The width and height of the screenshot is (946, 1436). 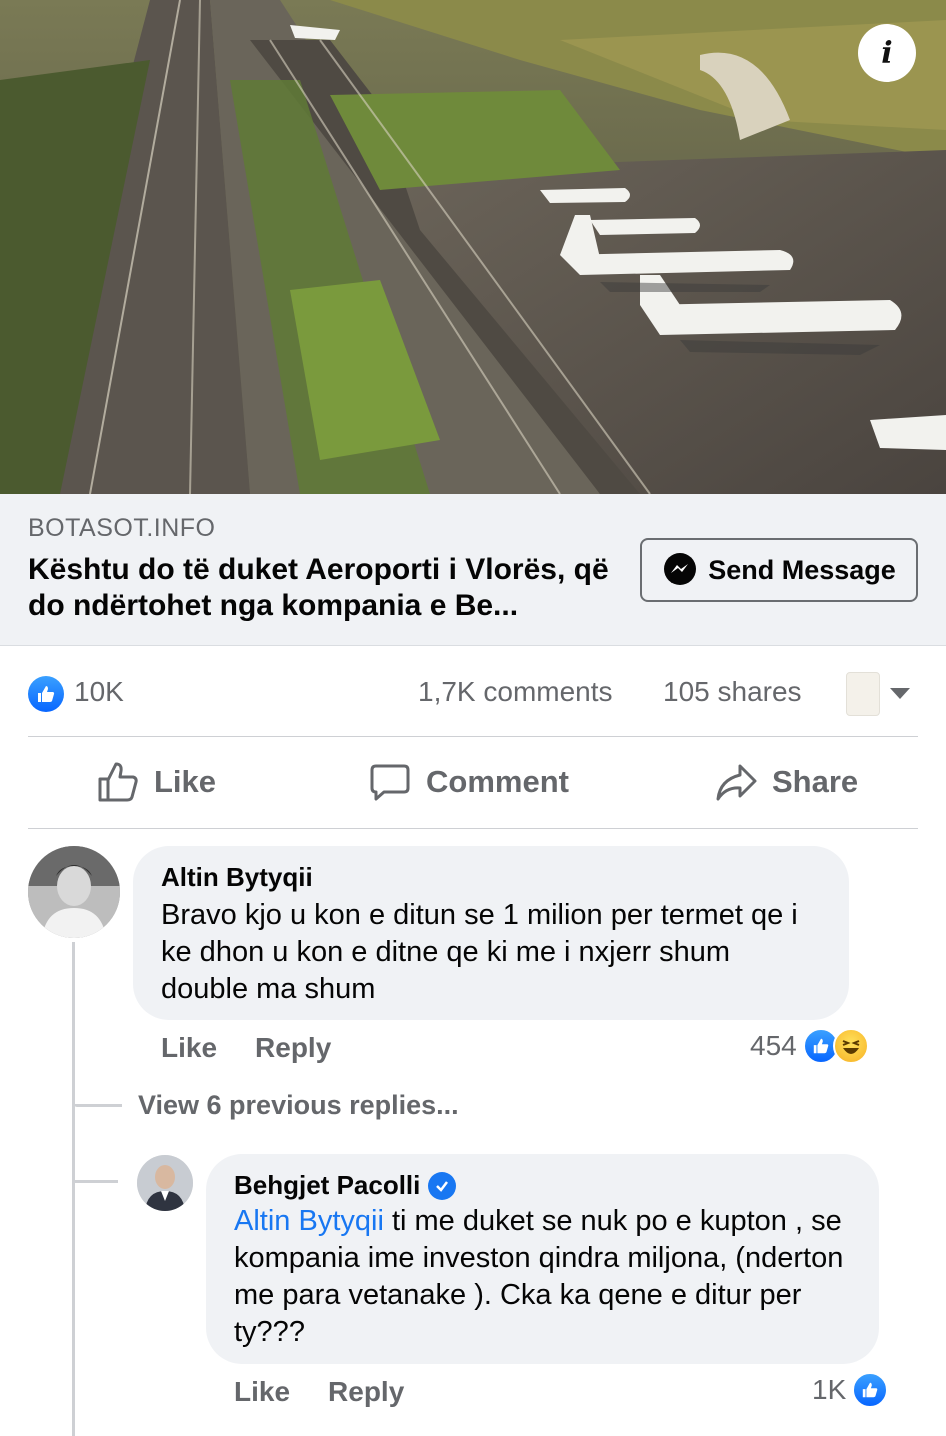 I want to click on verified-badge-icon, so click(x=442, y=1185).